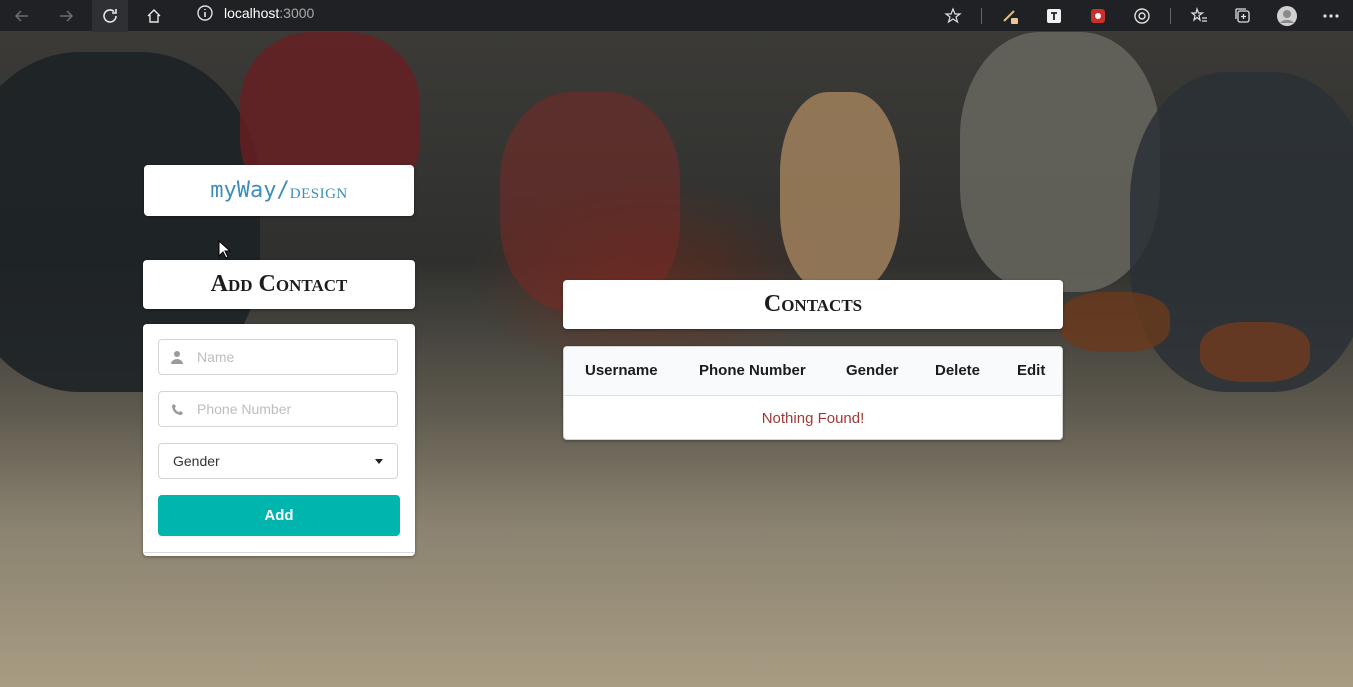  What do you see at coordinates (252, 13) in the screenshot?
I see `url-host: localhost` at bounding box center [252, 13].